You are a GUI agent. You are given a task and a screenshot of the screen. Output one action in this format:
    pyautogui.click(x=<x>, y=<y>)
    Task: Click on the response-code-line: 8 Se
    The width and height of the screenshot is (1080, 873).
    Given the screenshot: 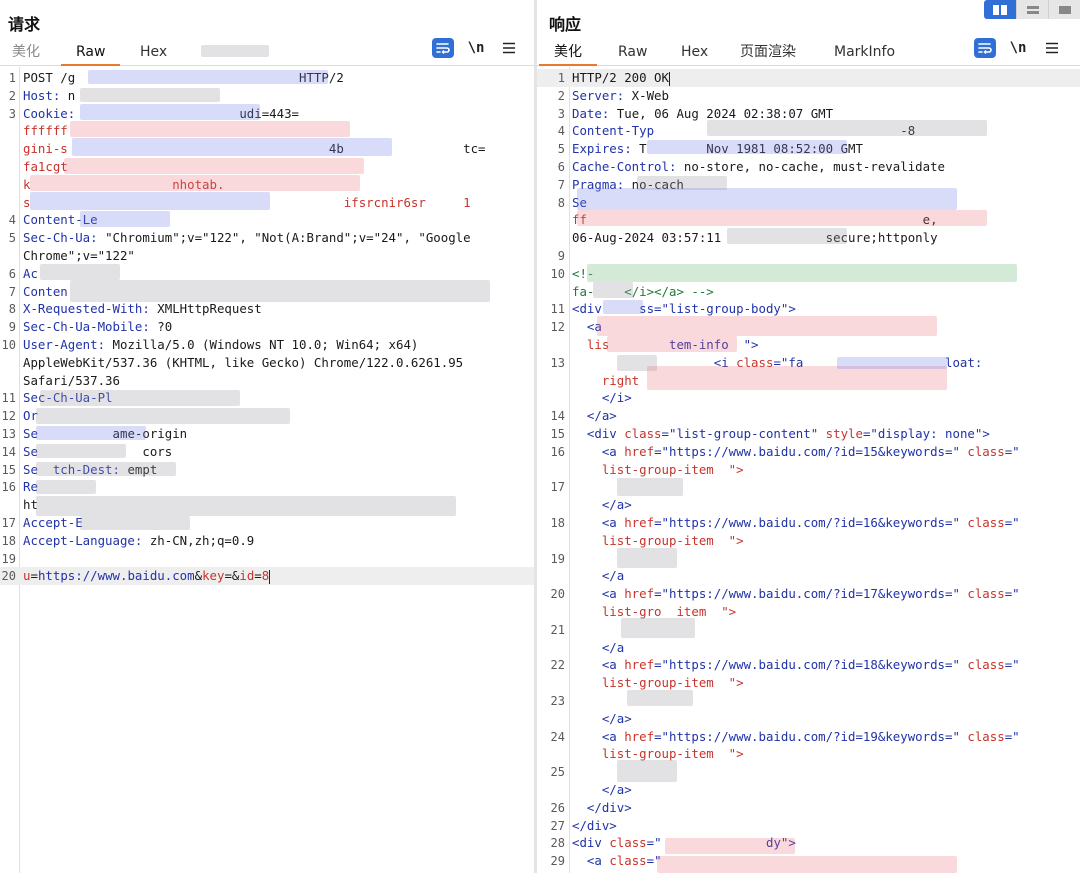 What is the action you would take?
    pyautogui.click(x=808, y=203)
    